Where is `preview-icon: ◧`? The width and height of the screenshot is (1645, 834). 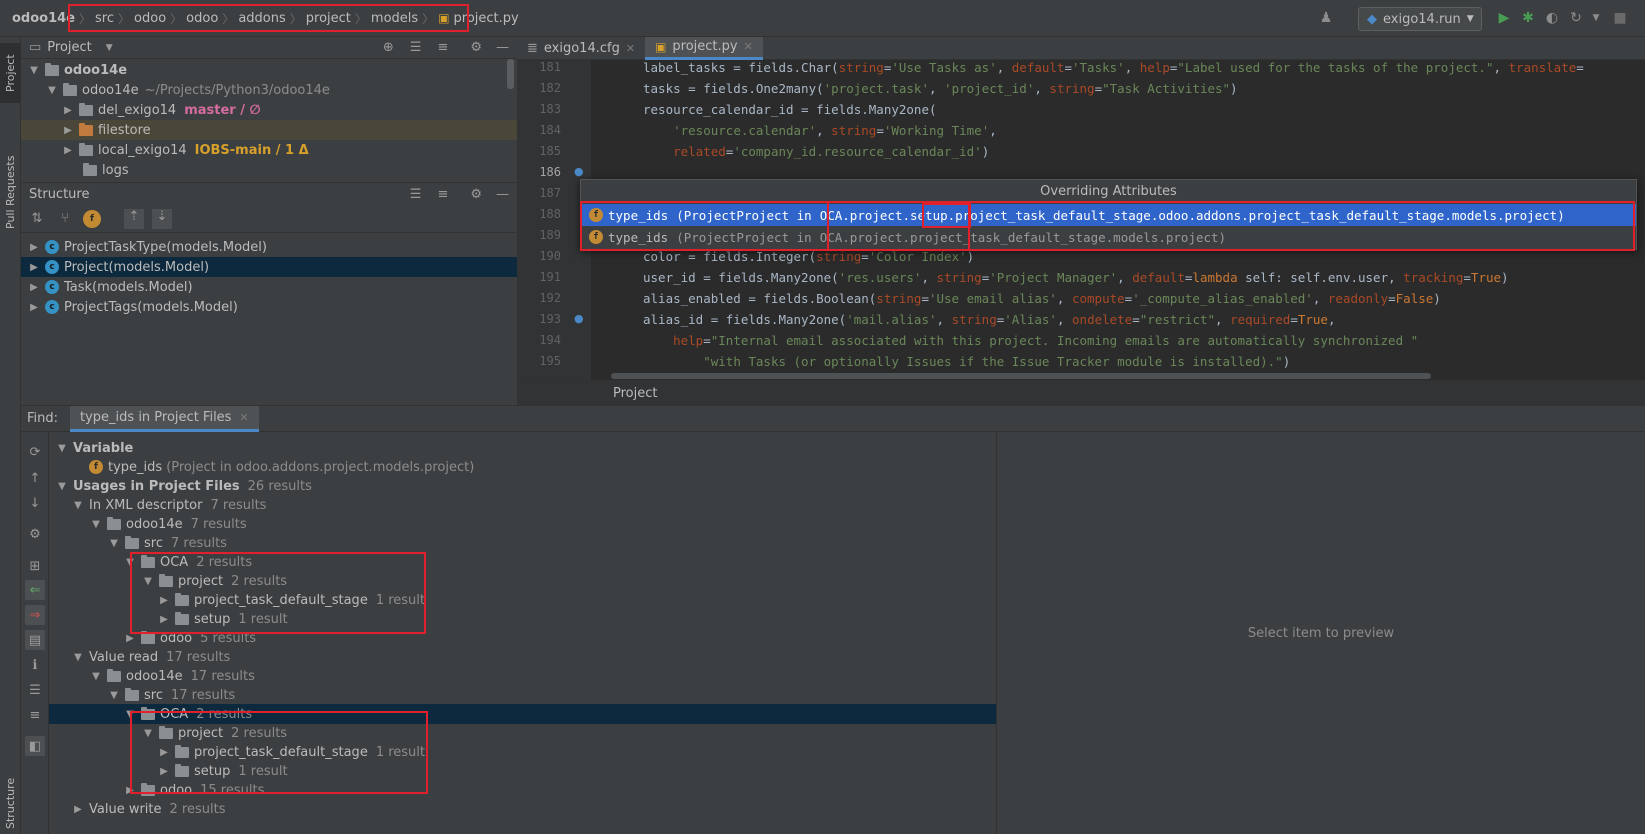 preview-icon: ◧ is located at coordinates (35, 746).